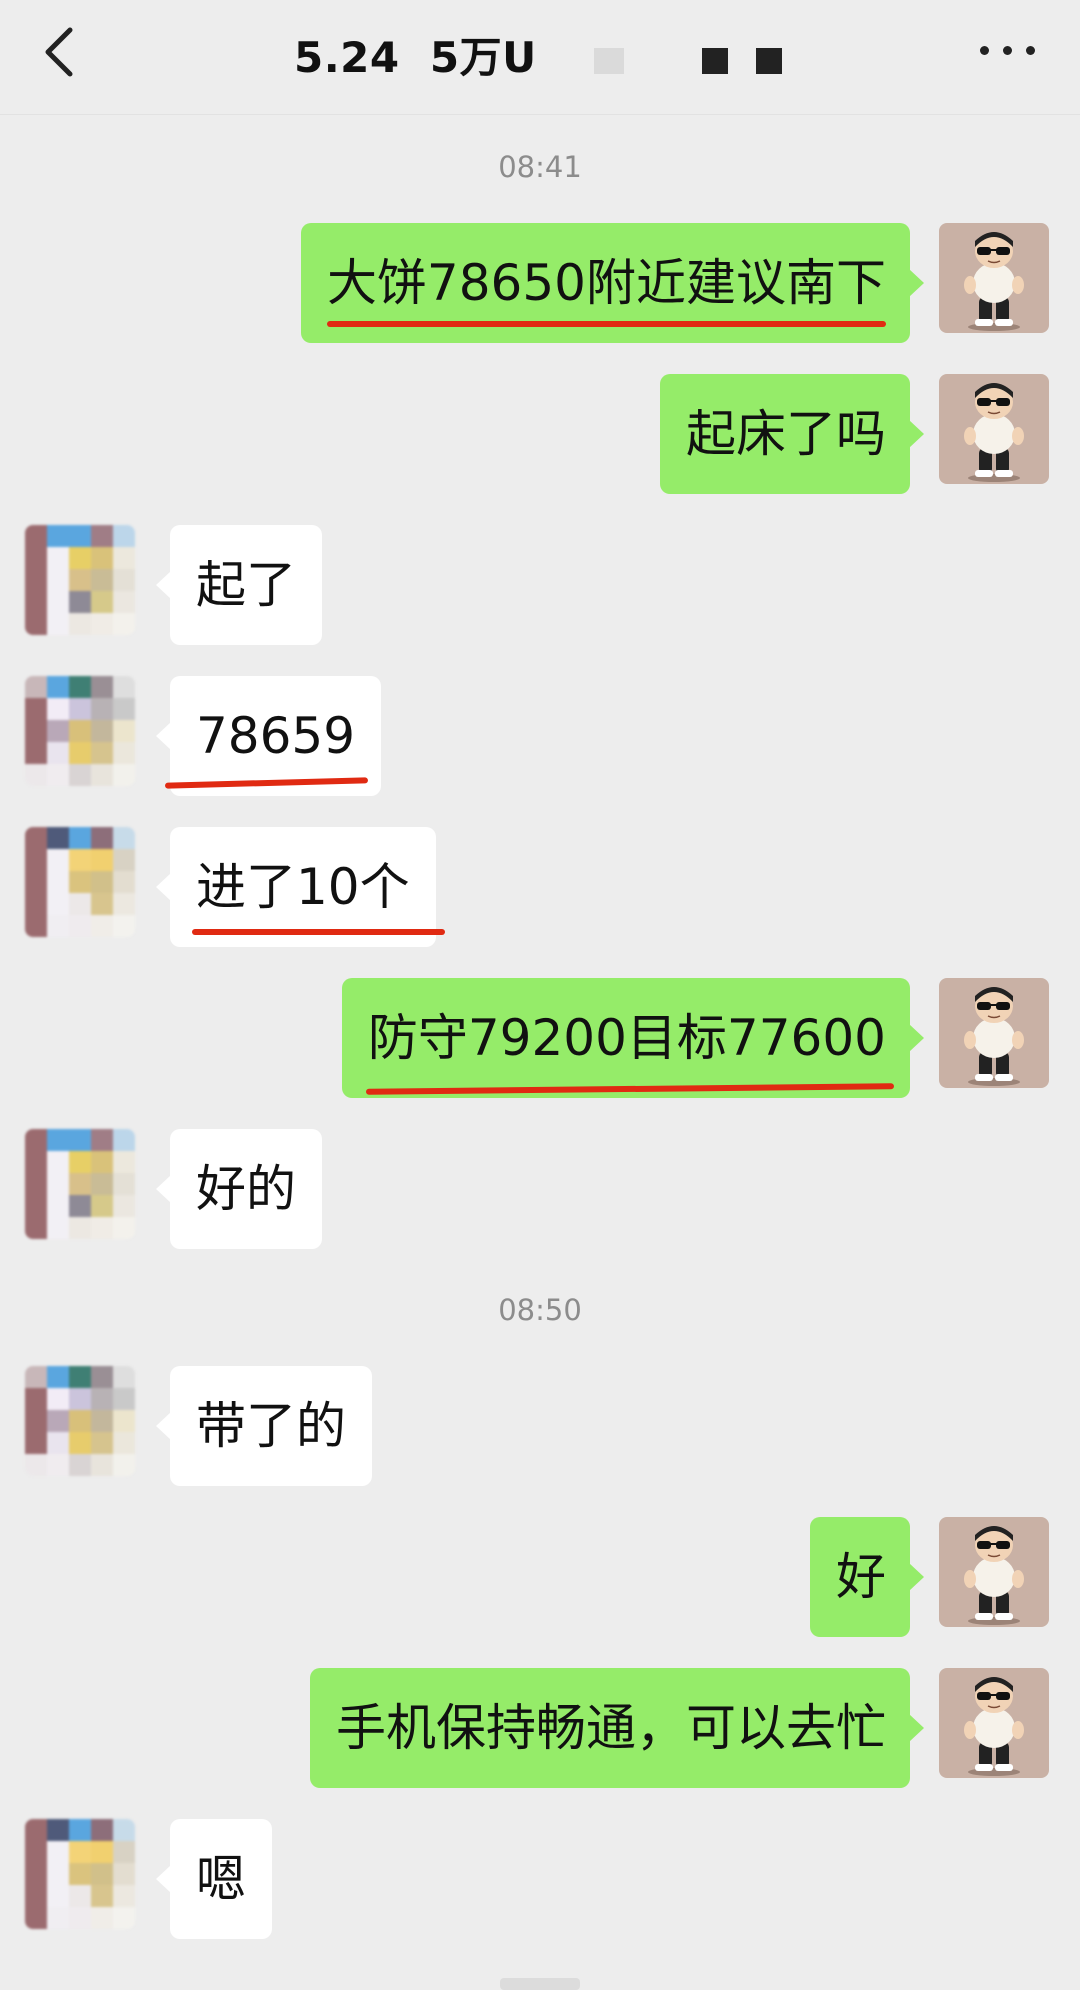 The width and height of the screenshot is (1080, 1990). I want to click on back-button, so click(65, 52).